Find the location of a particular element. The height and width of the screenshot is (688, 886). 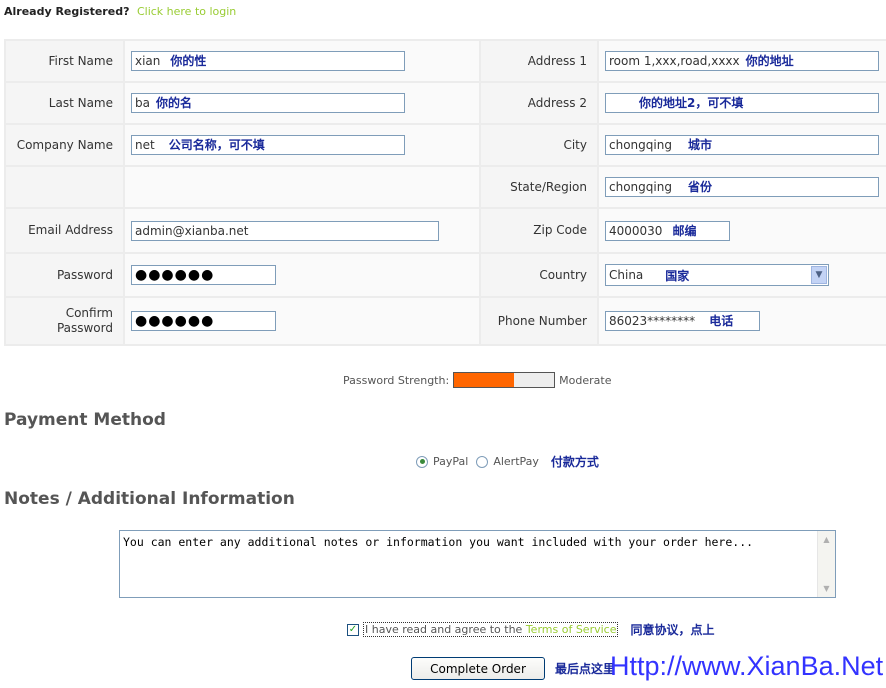

last-name-value: ba is located at coordinates (142, 103).